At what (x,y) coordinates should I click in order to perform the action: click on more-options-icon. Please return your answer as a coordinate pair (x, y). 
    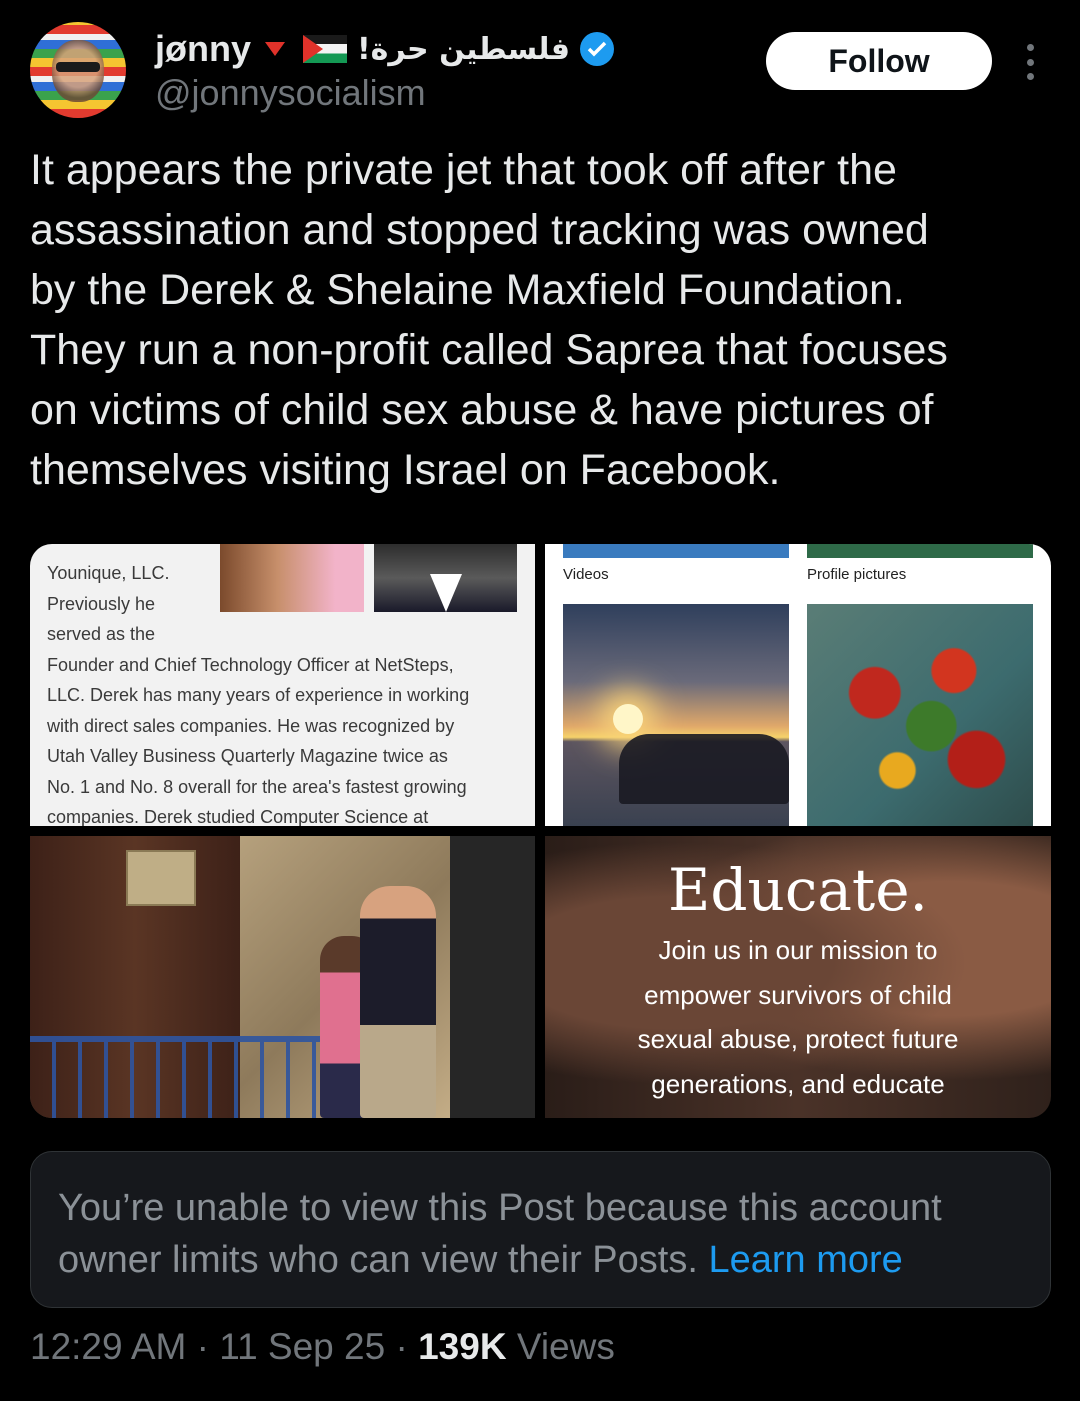
    Looking at the image, I should click on (1030, 62).